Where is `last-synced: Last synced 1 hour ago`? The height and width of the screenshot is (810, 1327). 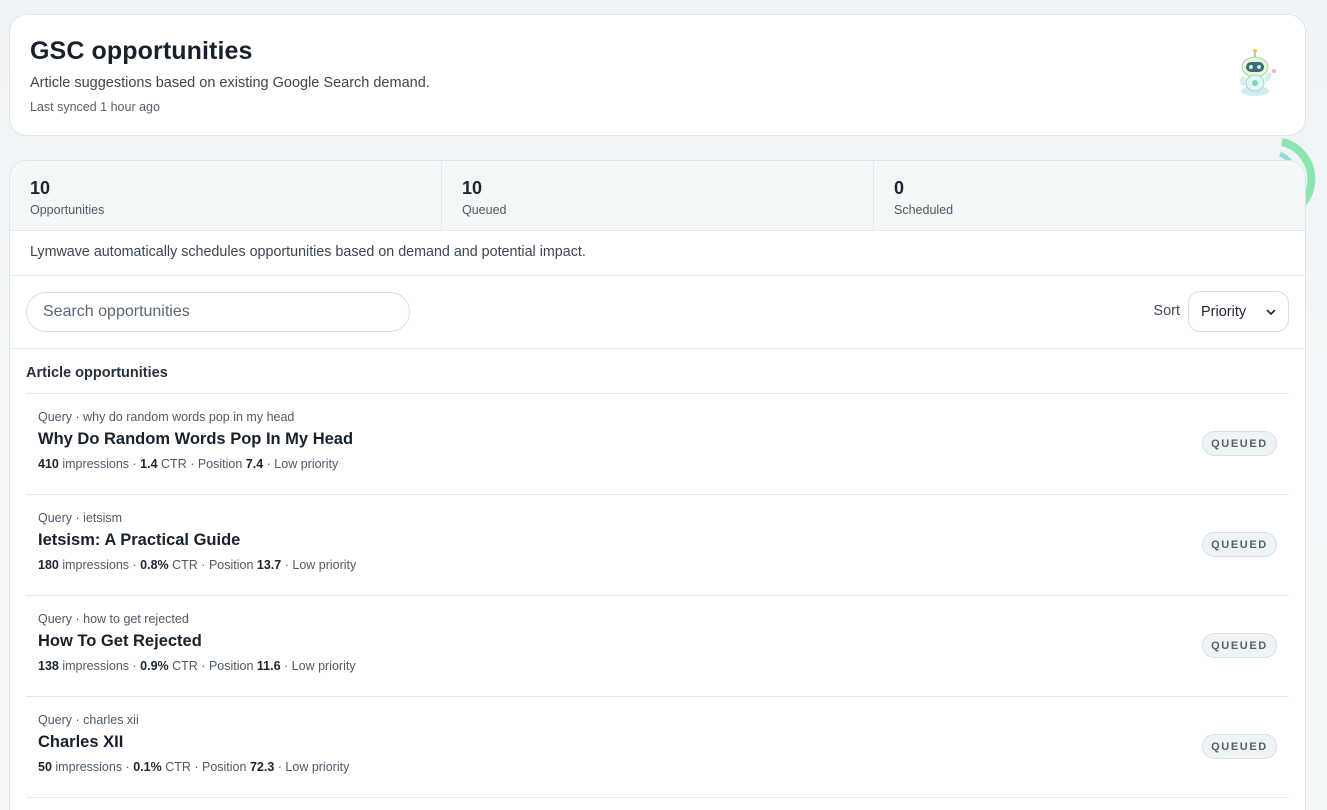 last-synced: Last synced 1 hour ago is located at coordinates (95, 107).